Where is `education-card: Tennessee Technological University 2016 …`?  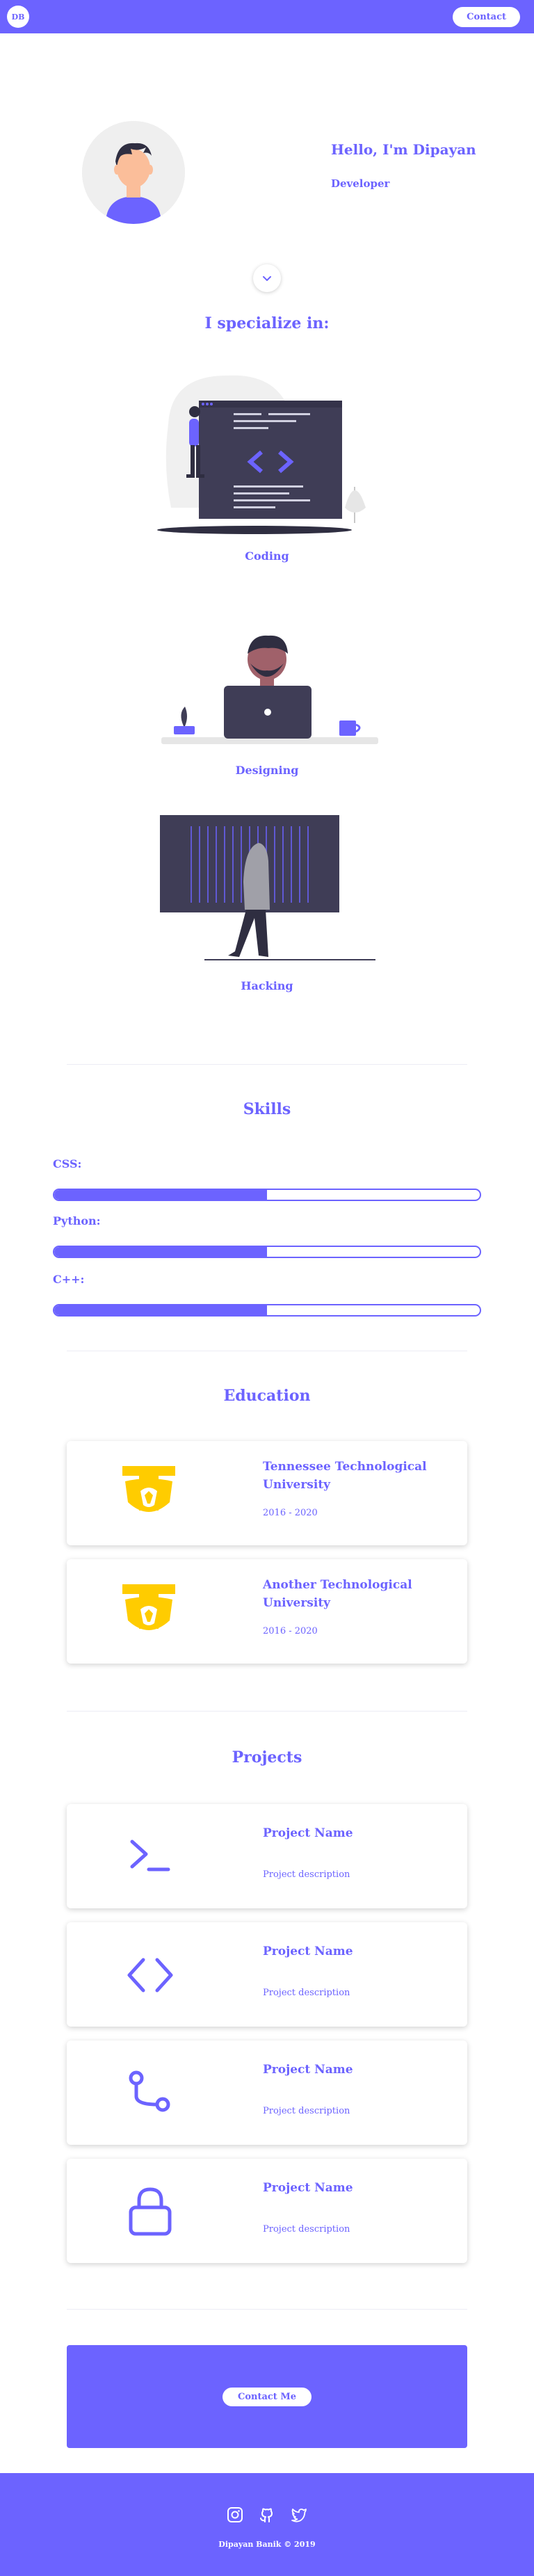
education-card: Tennessee Technological University 2016 … is located at coordinates (267, 1493).